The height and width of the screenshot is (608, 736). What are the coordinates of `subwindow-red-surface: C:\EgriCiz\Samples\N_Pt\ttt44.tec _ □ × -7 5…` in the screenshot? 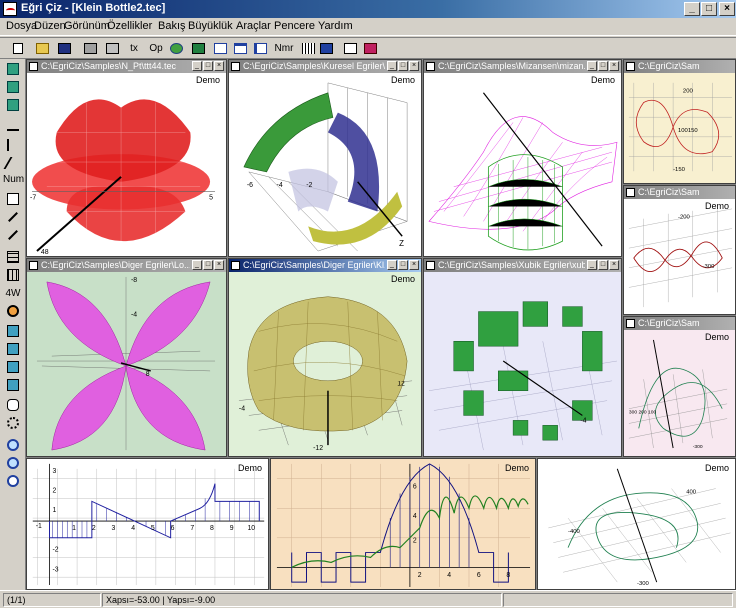 It's located at (126, 158).